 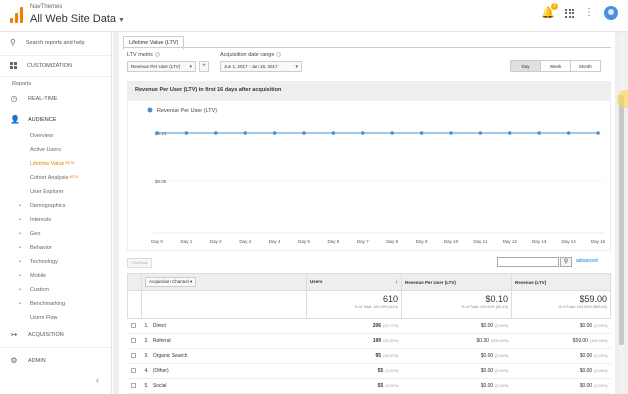 I want to click on sidebar-subitem-users-flow: Users Flow, so click(x=44, y=318).